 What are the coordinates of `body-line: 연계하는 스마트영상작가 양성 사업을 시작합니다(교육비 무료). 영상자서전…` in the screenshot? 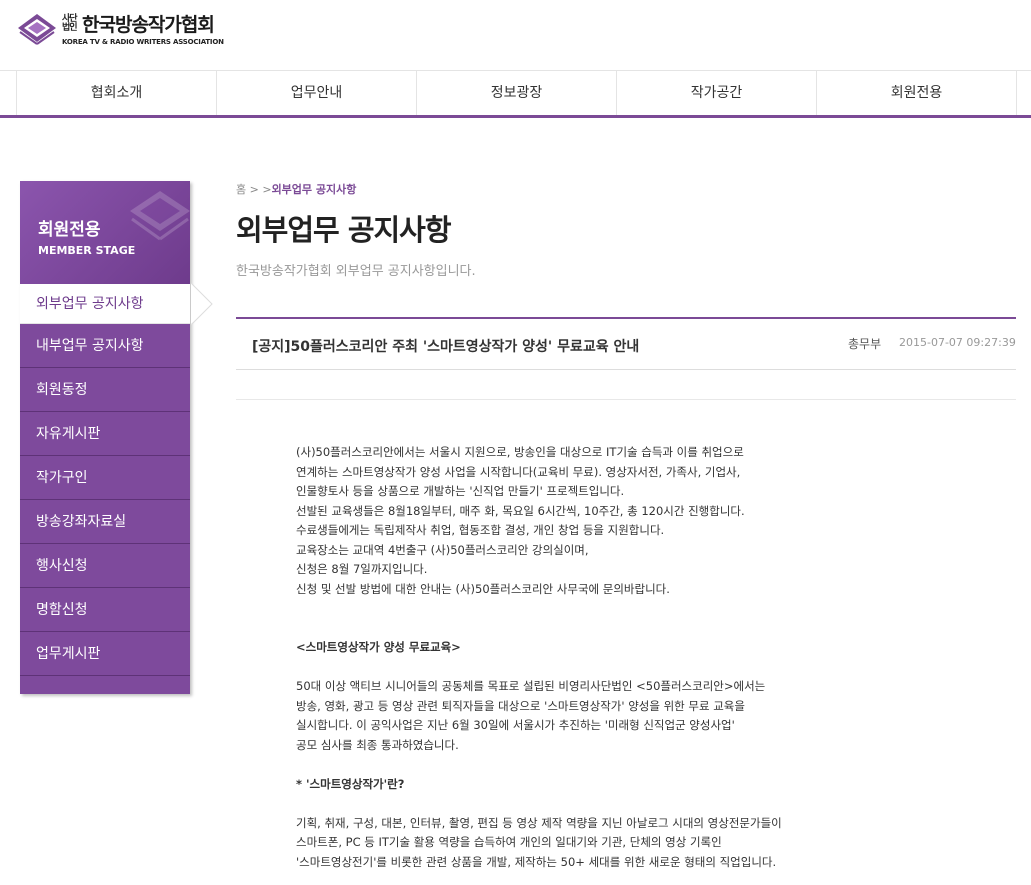 It's located at (518, 471).